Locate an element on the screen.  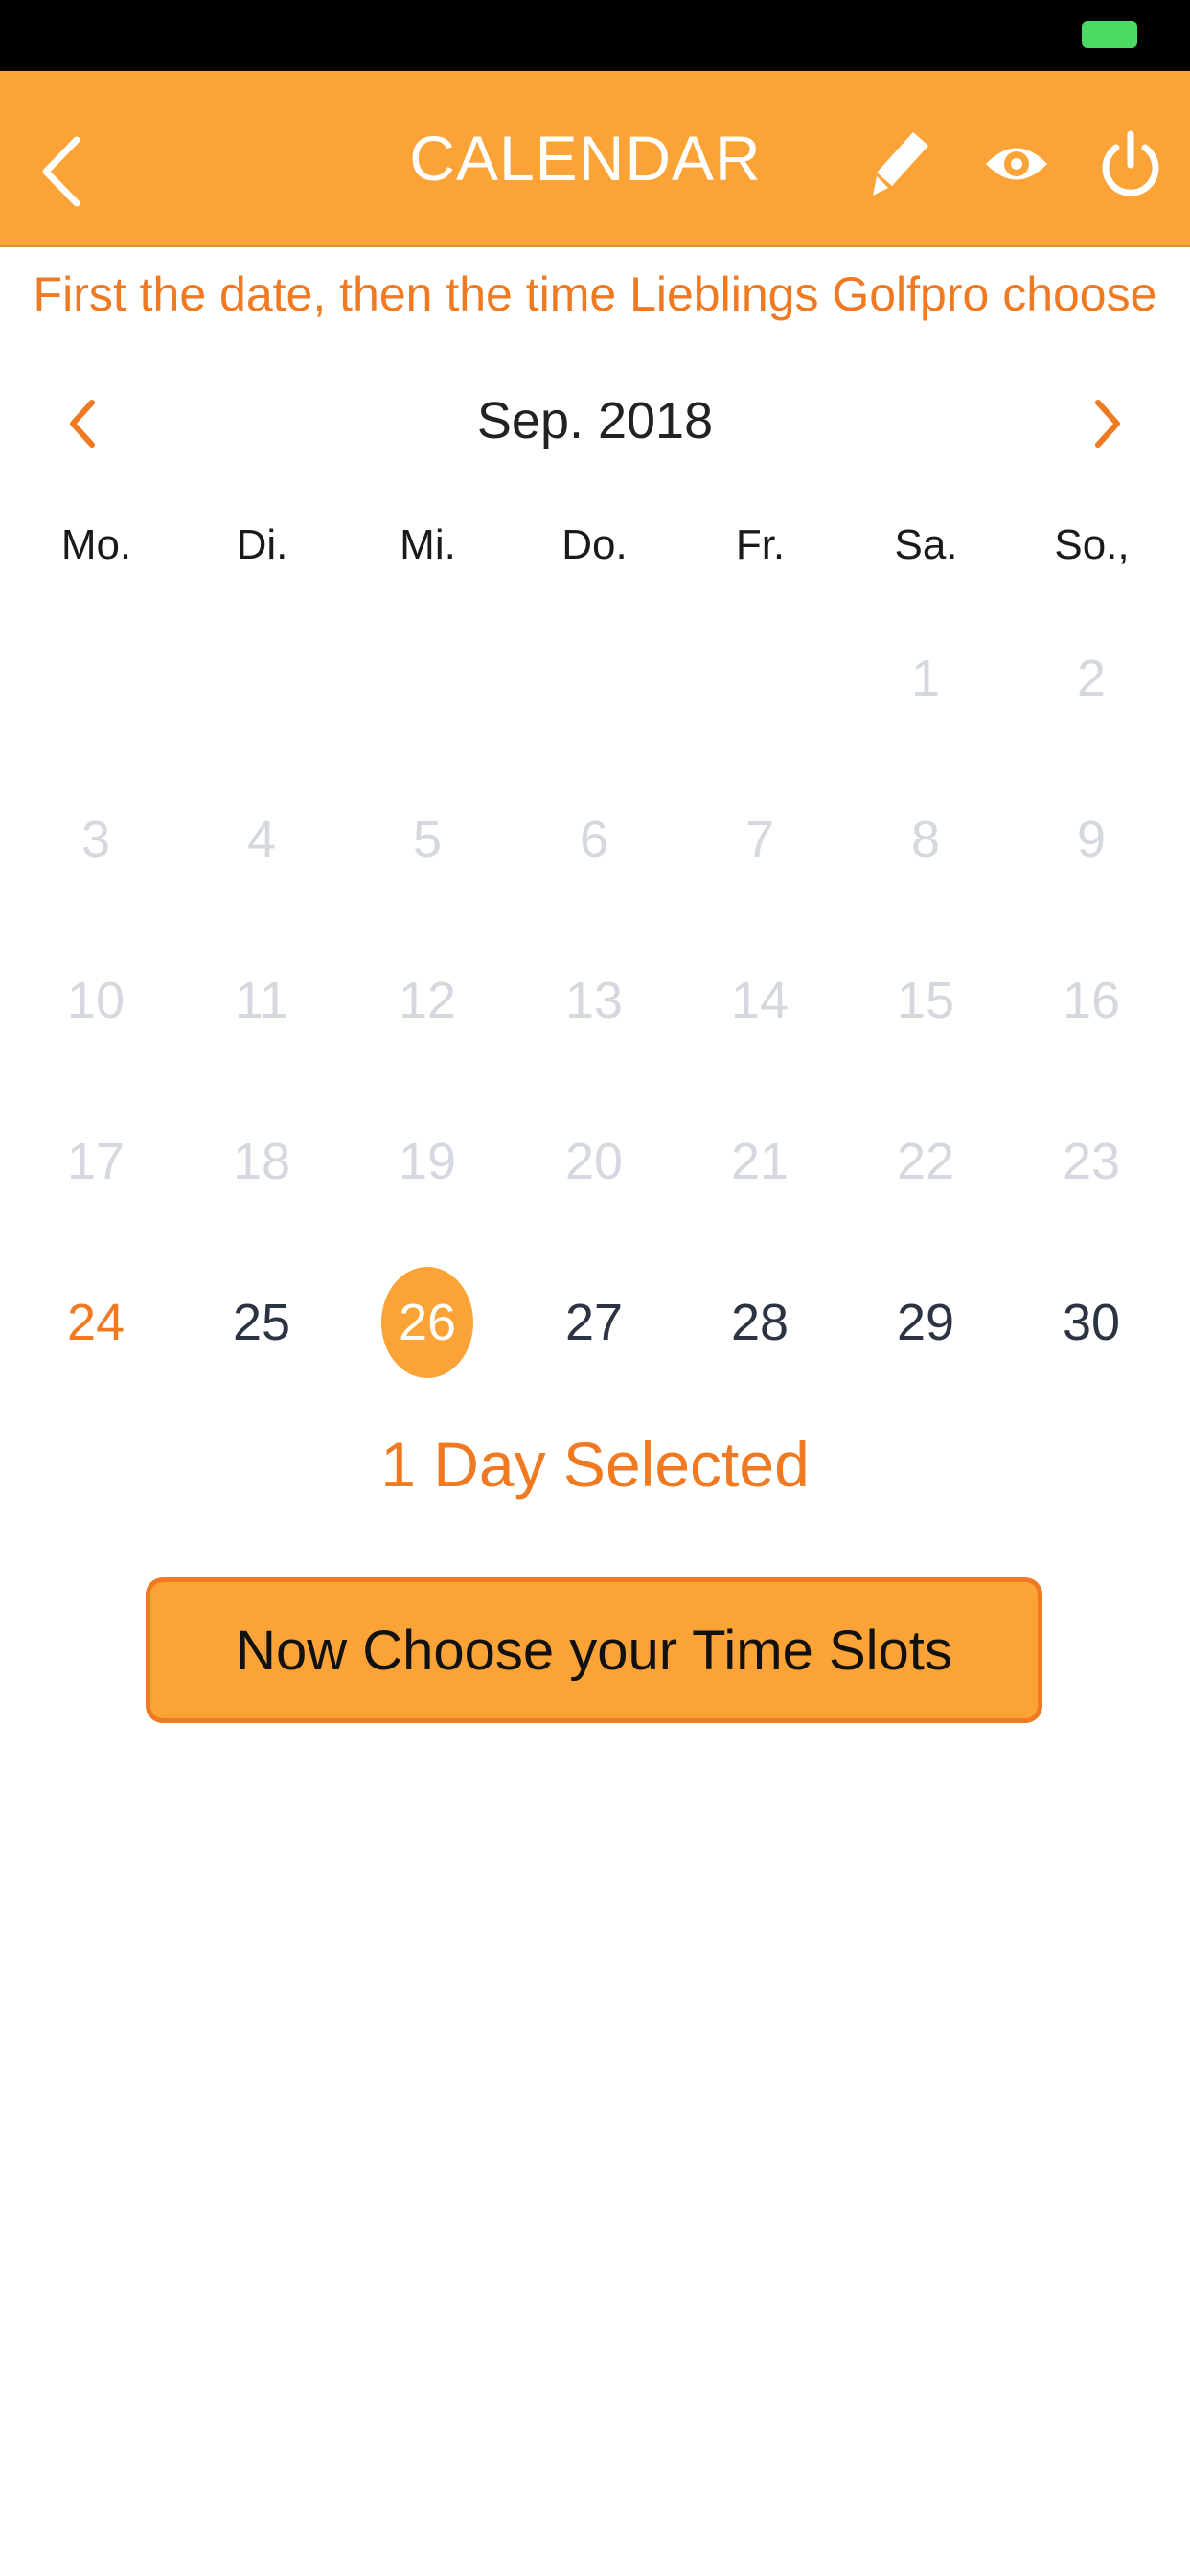
calendar-day: 21 is located at coordinates (760, 1161).